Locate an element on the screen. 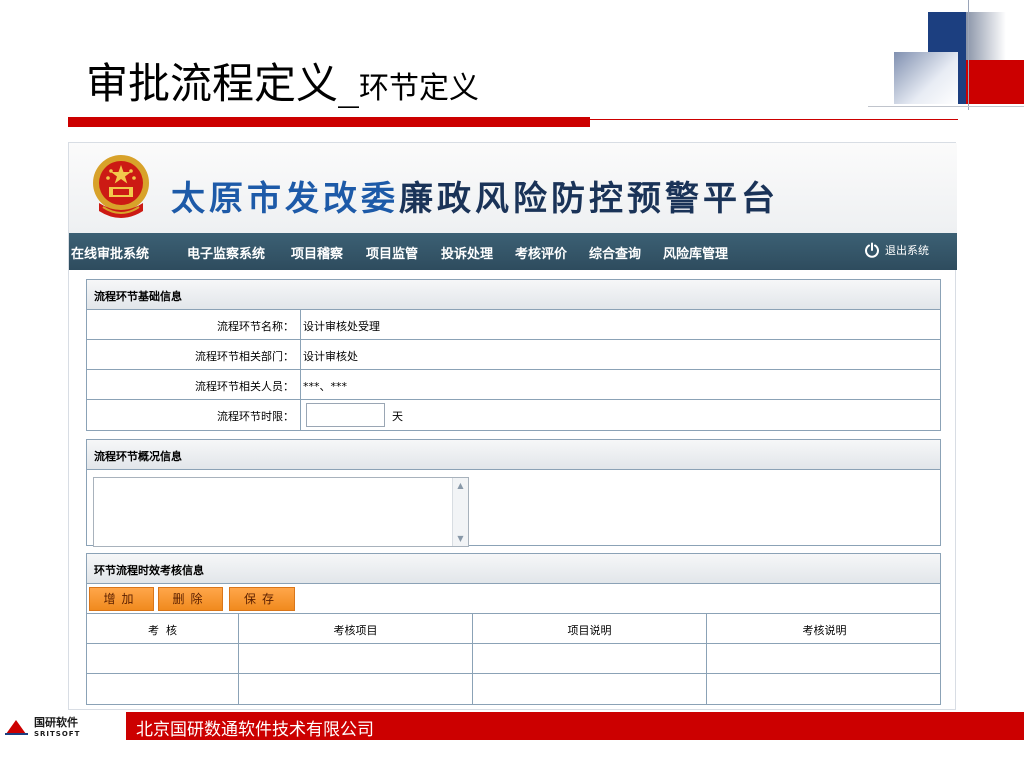 The width and height of the screenshot is (1024, 768). step-department-label: 流程环节相关部门： is located at coordinates (194, 355).